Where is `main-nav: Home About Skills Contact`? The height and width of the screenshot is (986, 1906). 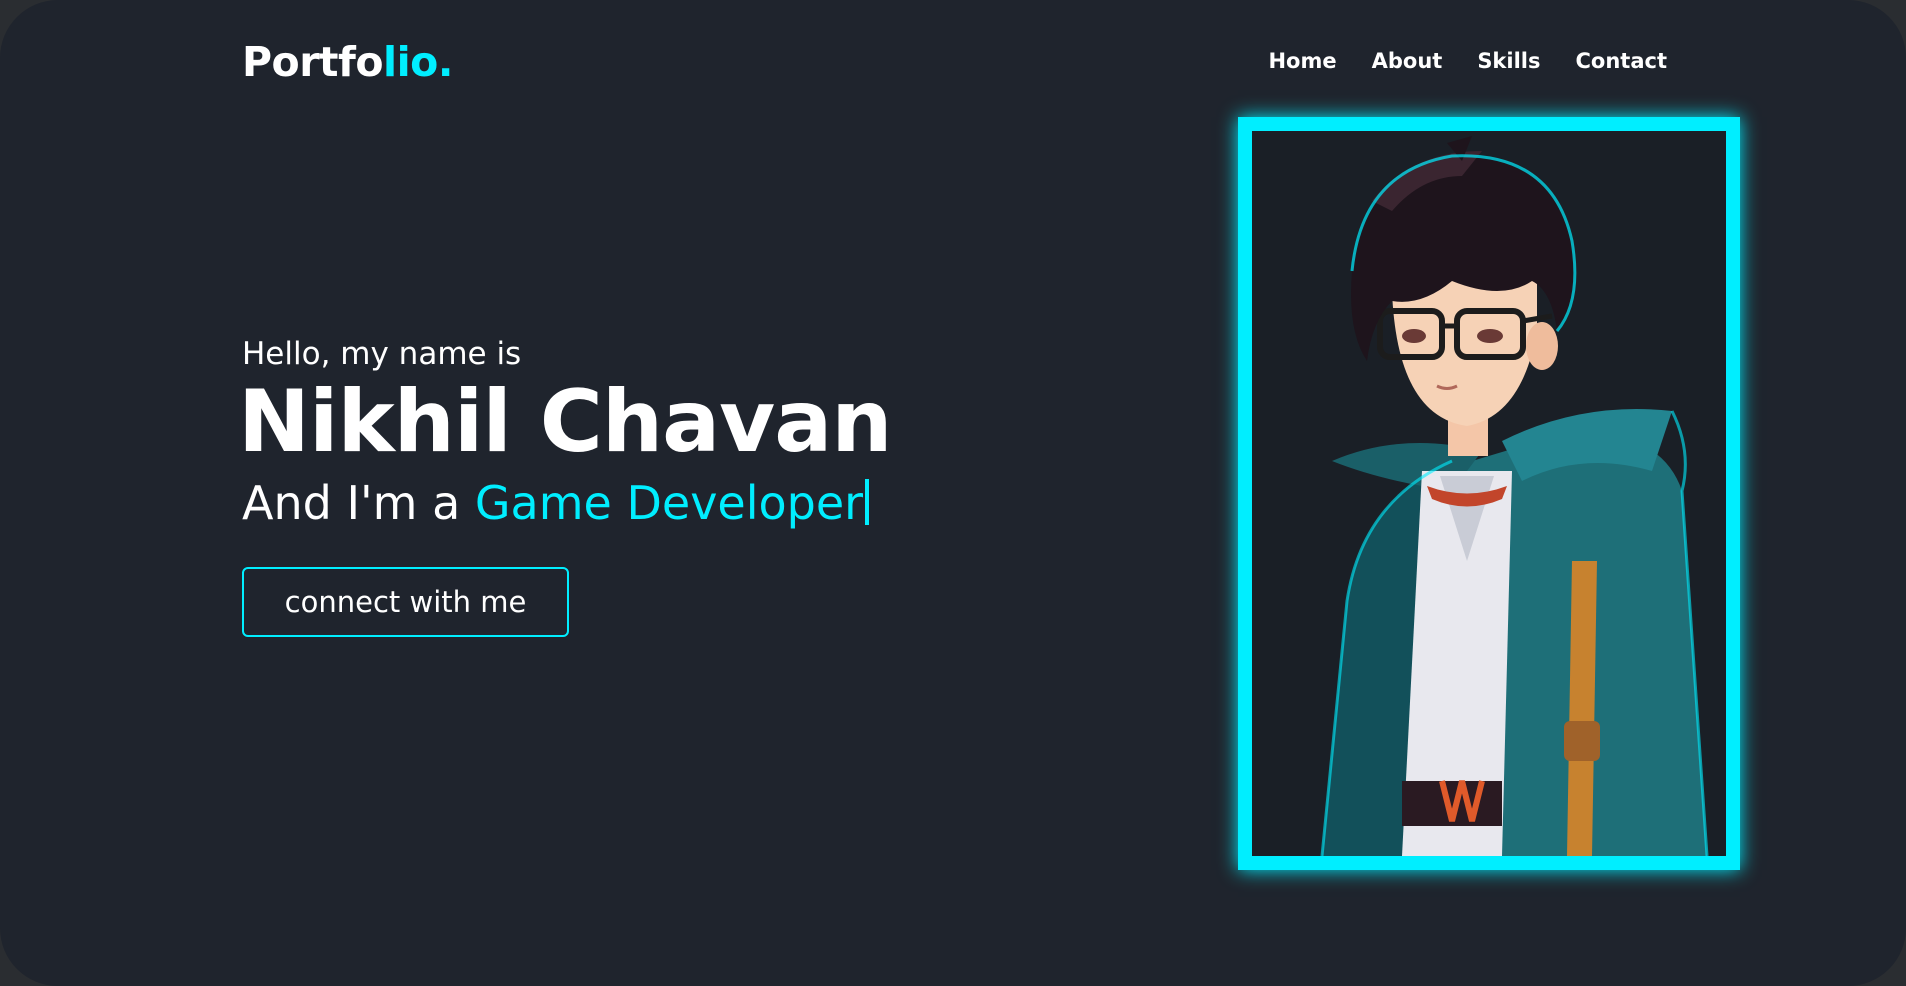
main-nav: Home About Skills Contact is located at coordinates (1467, 61).